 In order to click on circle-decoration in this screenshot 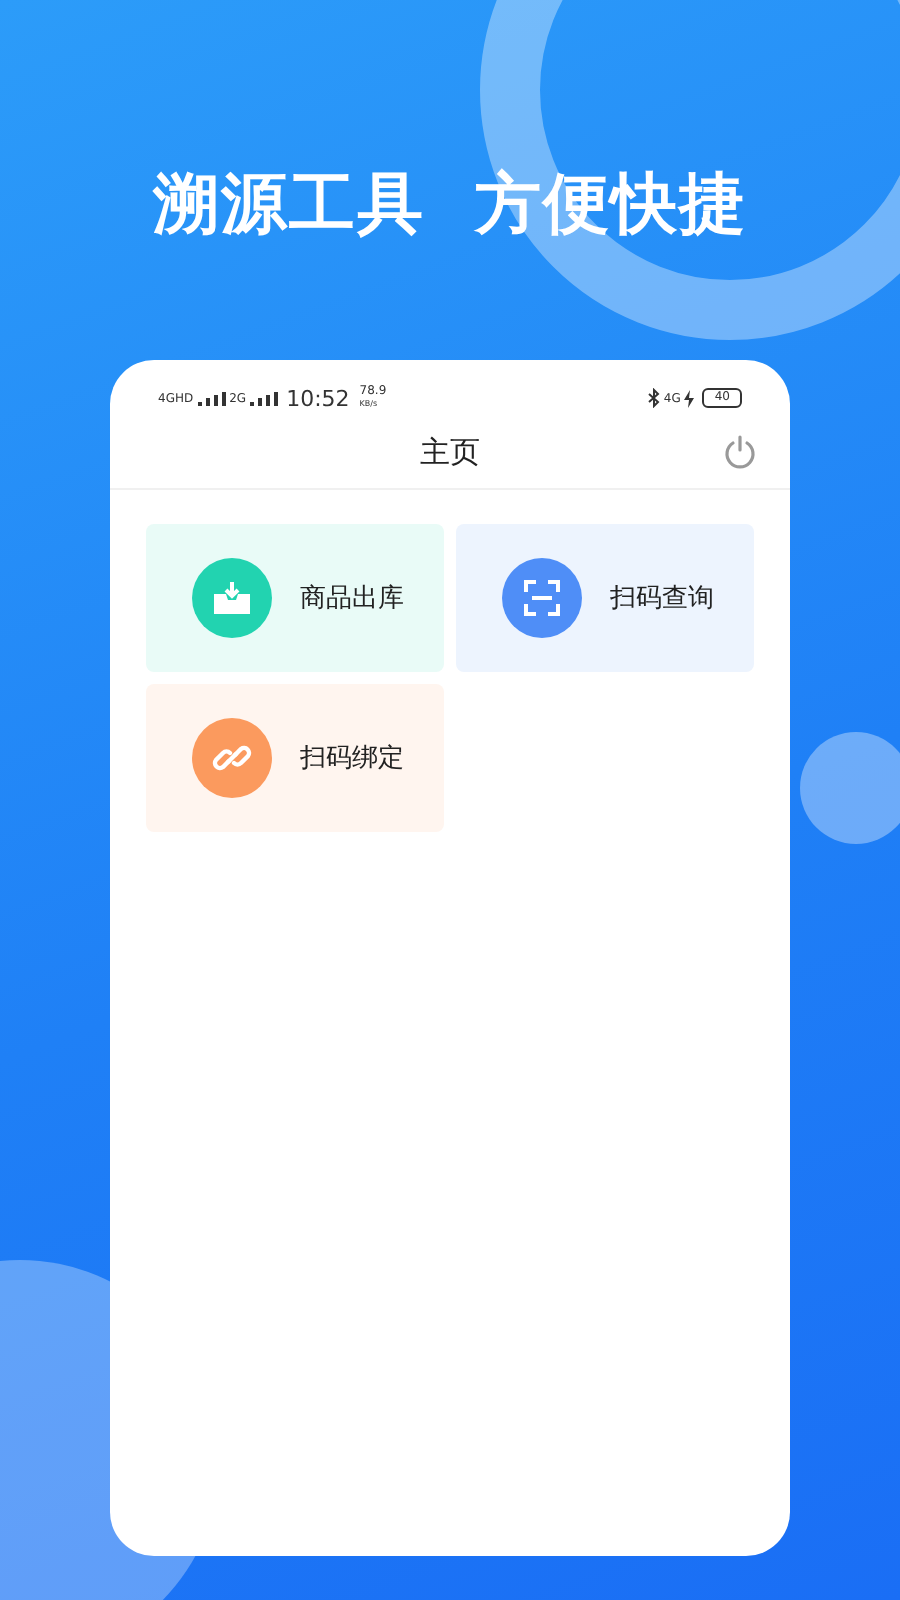, I will do `click(850, 788)`.